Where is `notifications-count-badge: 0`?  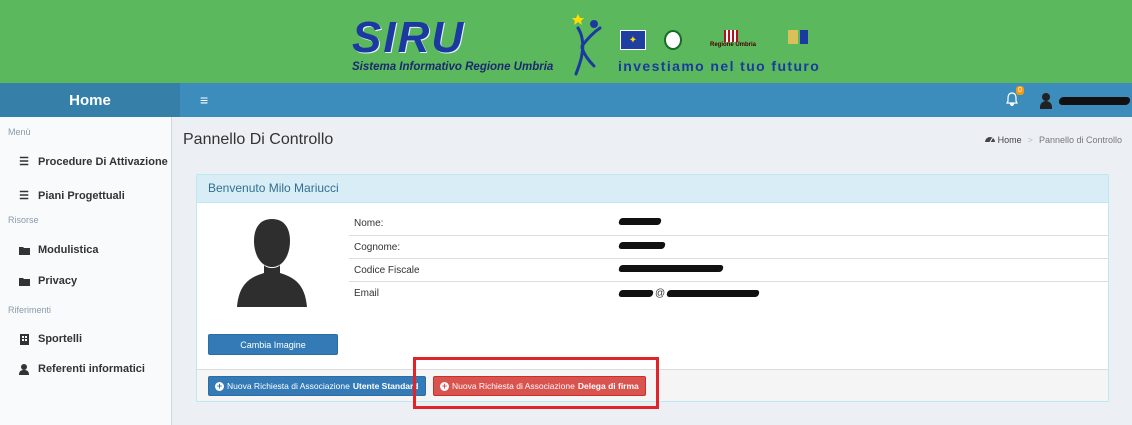
notifications-count-badge: 0 is located at coordinates (1020, 90).